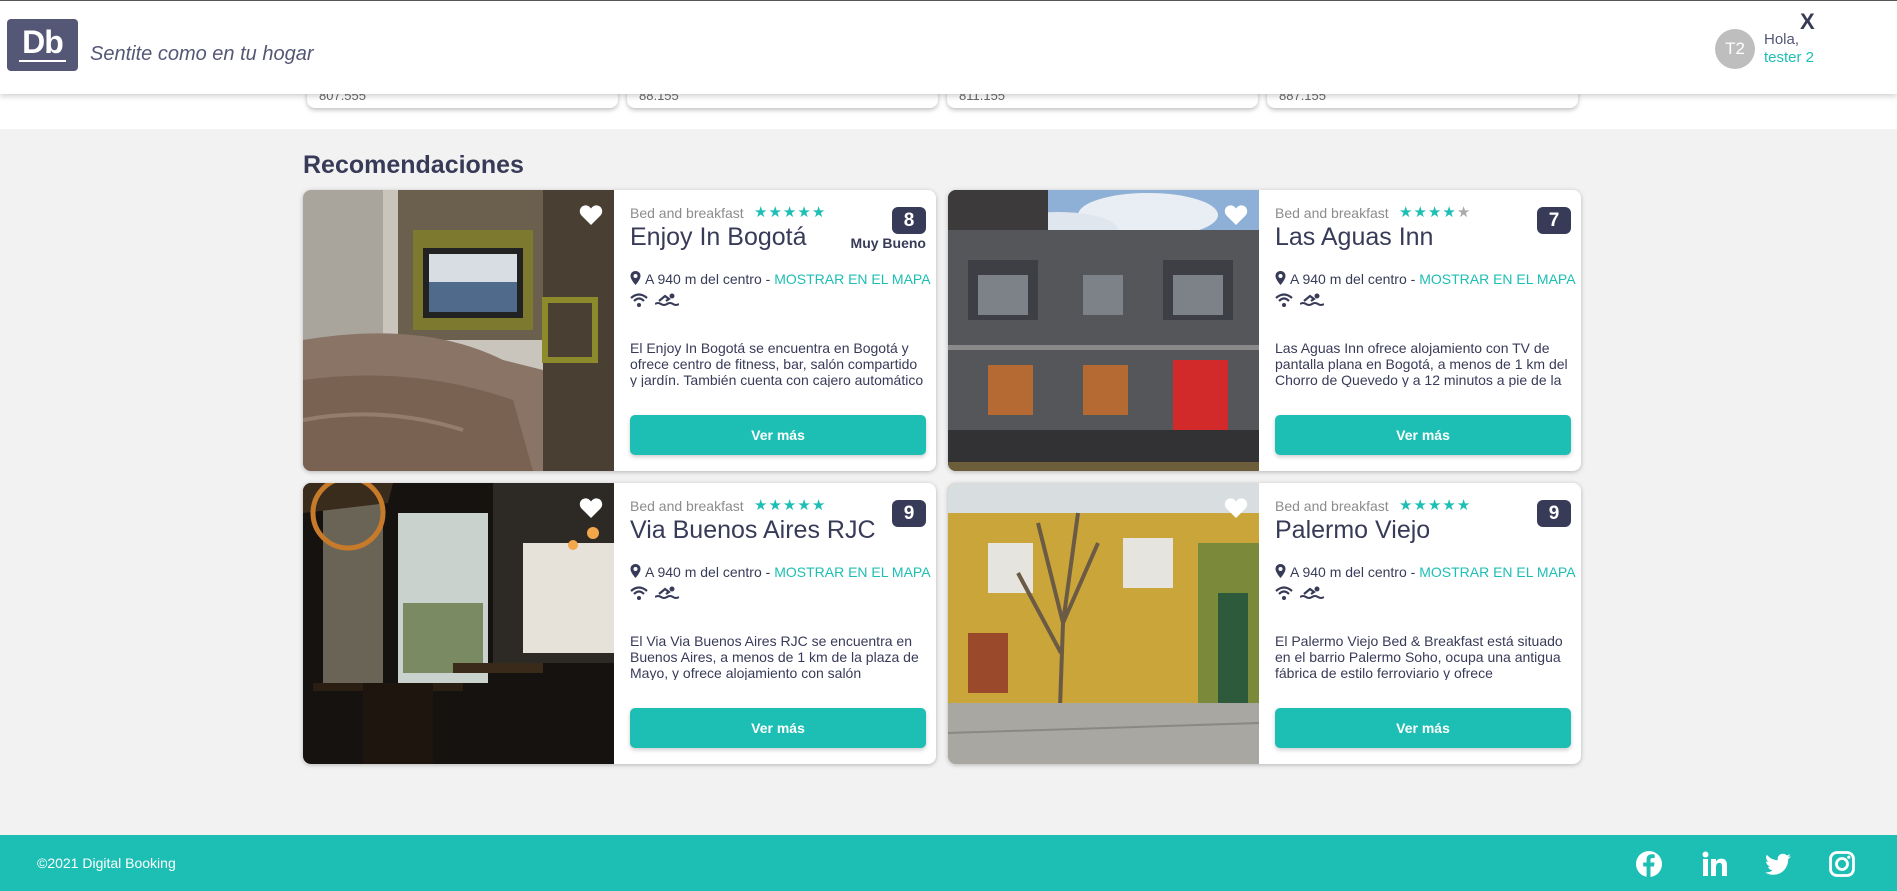 The width and height of the screenshot is (1897, 891). I want to click on logo: Db, so click(42, 45).